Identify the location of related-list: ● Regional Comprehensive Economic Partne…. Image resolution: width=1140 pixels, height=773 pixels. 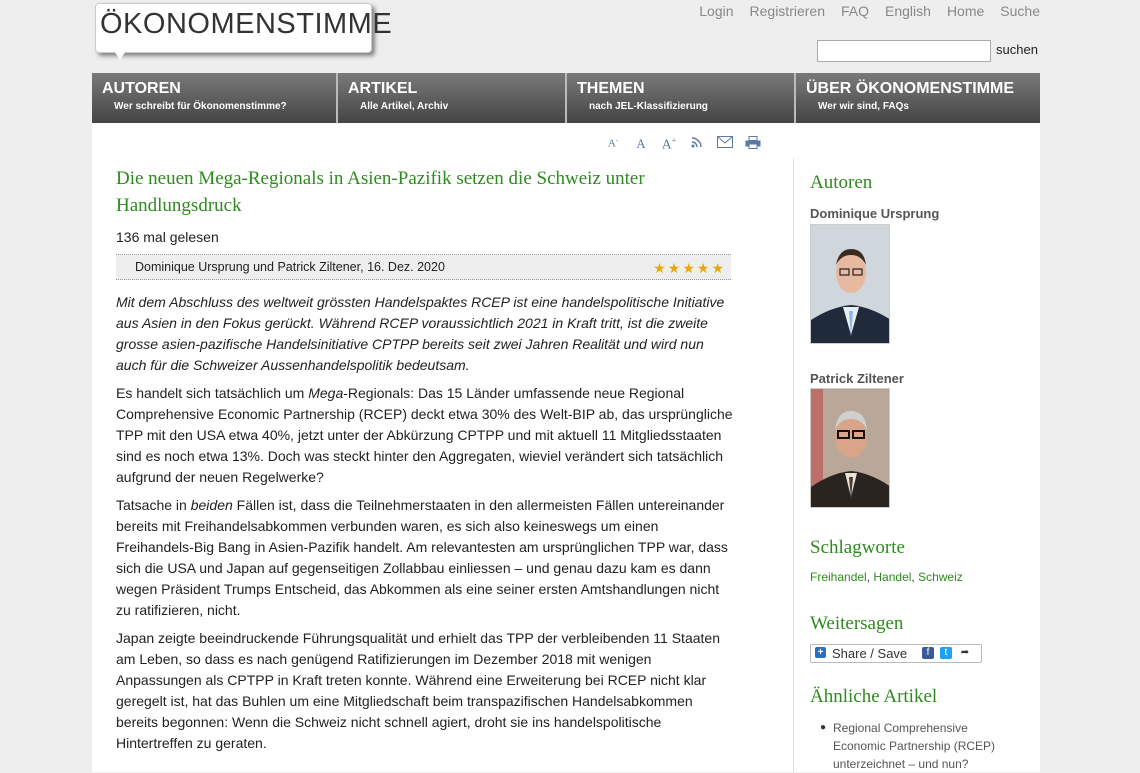
(915, 746).